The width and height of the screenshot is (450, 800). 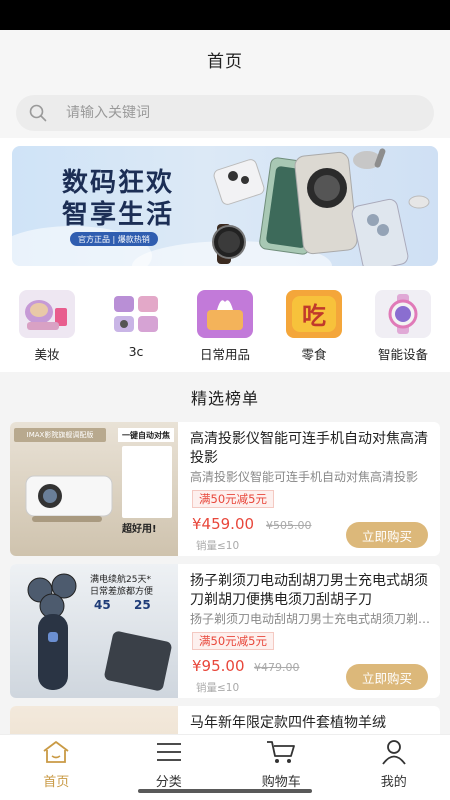 I want to click on shaver-image, so click(x=52, y=631).